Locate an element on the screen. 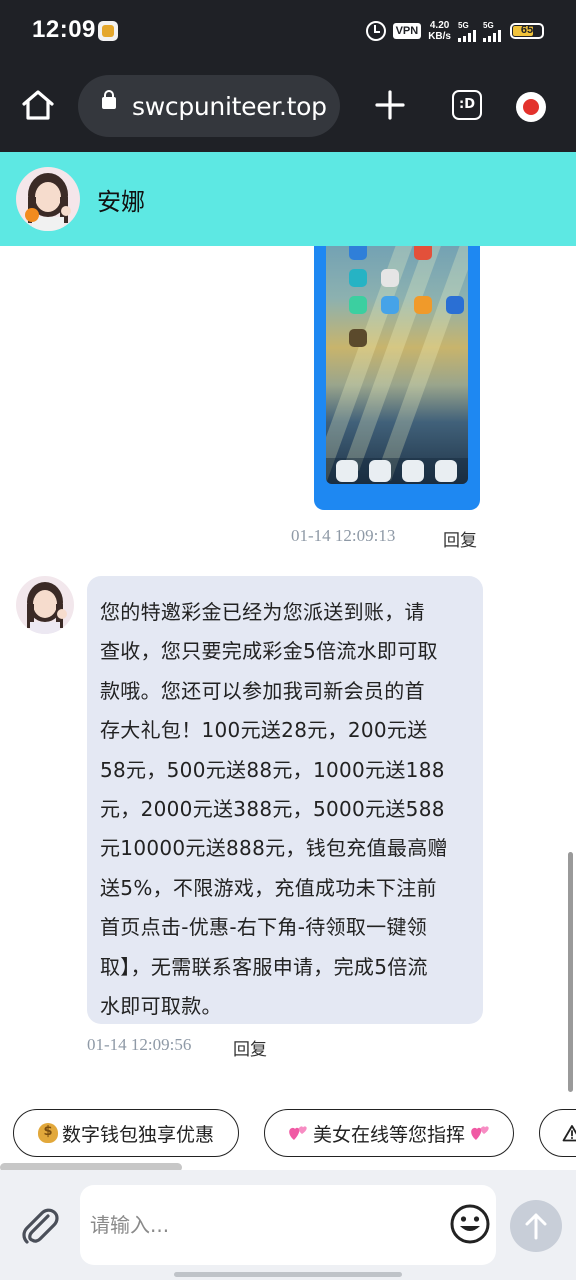 The height and width of the screenshot is (1280, 576). money-bag-icon is located at coordinates (47, 1133).